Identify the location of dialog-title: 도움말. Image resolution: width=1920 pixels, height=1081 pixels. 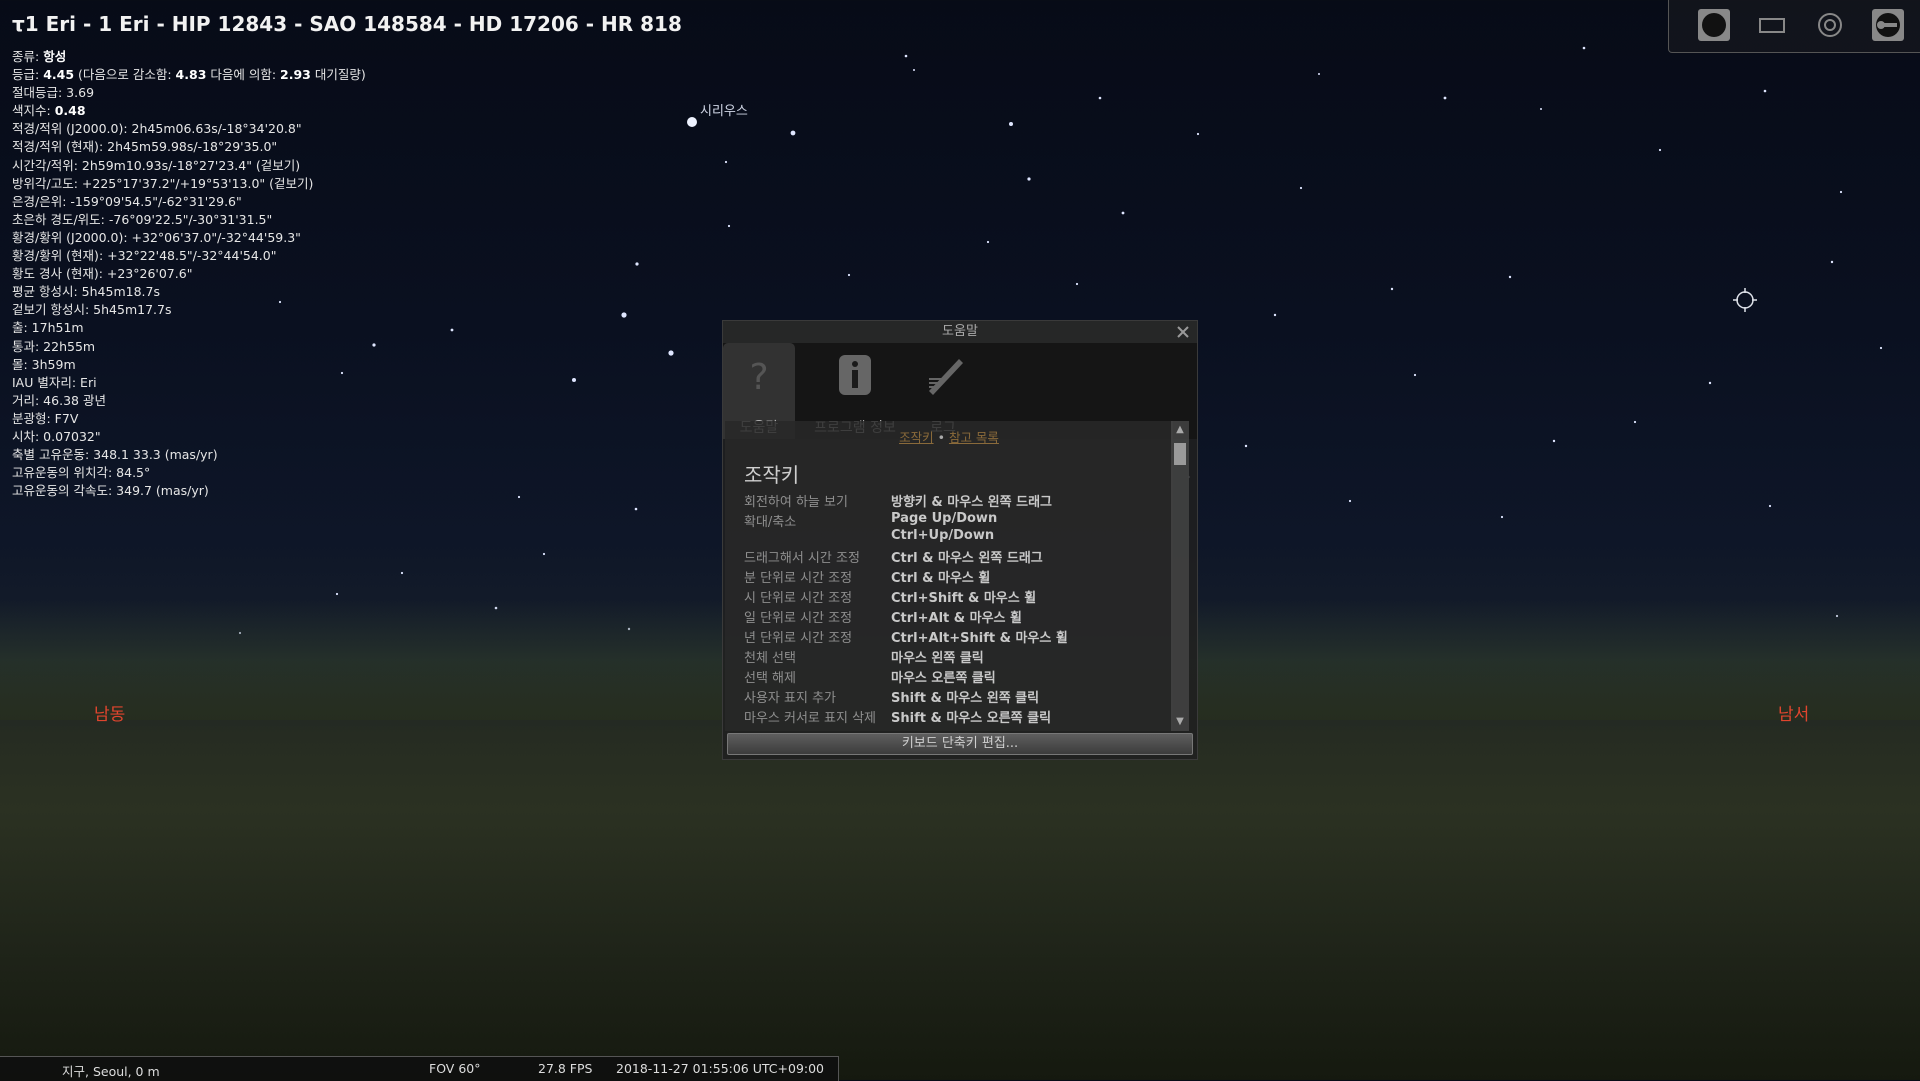
(960, 331).